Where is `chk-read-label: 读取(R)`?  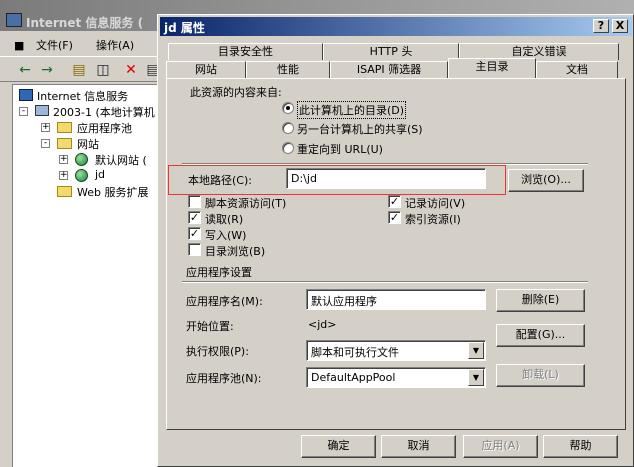 chk-read-label: 读取(R) is located at coordinates (224, 219).